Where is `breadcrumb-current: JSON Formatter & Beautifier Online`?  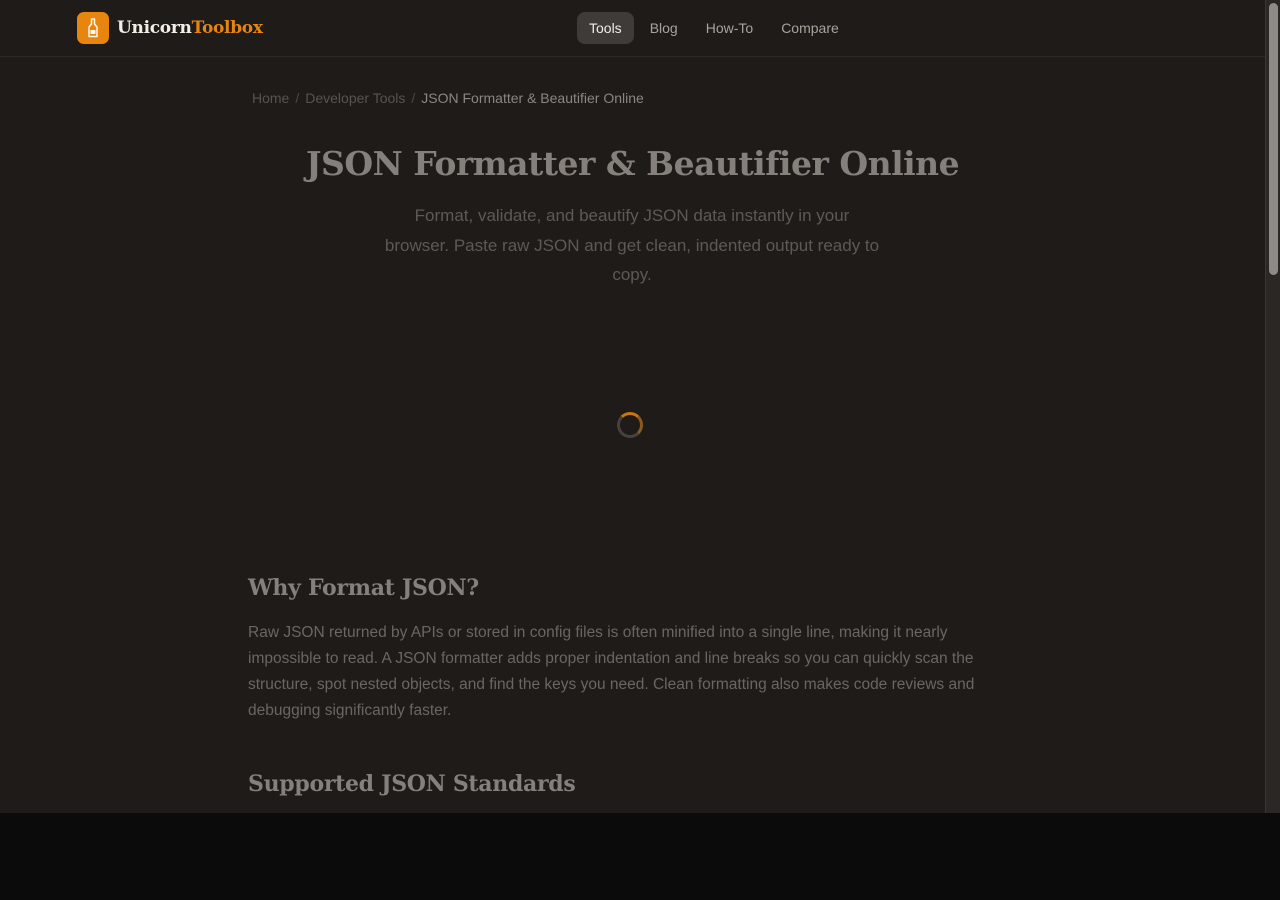
breadcrumb-current: JSON Formatter & Beautifier Online is located at coordinates (532, 98).